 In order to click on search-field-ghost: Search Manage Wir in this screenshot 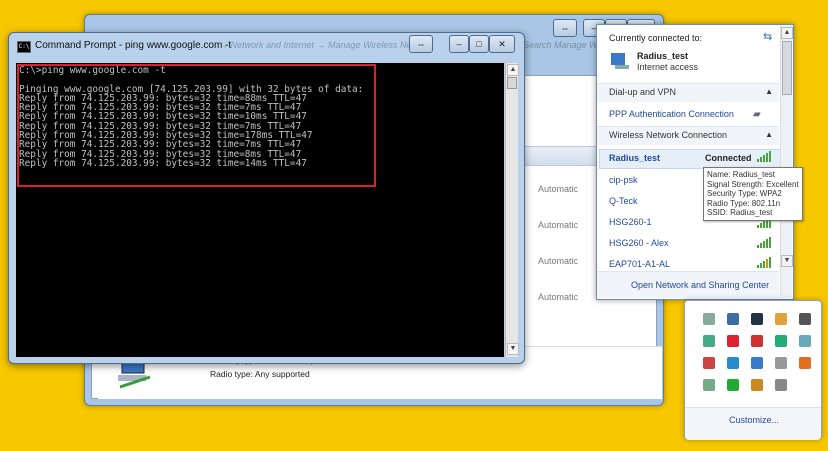, I will do `click(563, 45)`.